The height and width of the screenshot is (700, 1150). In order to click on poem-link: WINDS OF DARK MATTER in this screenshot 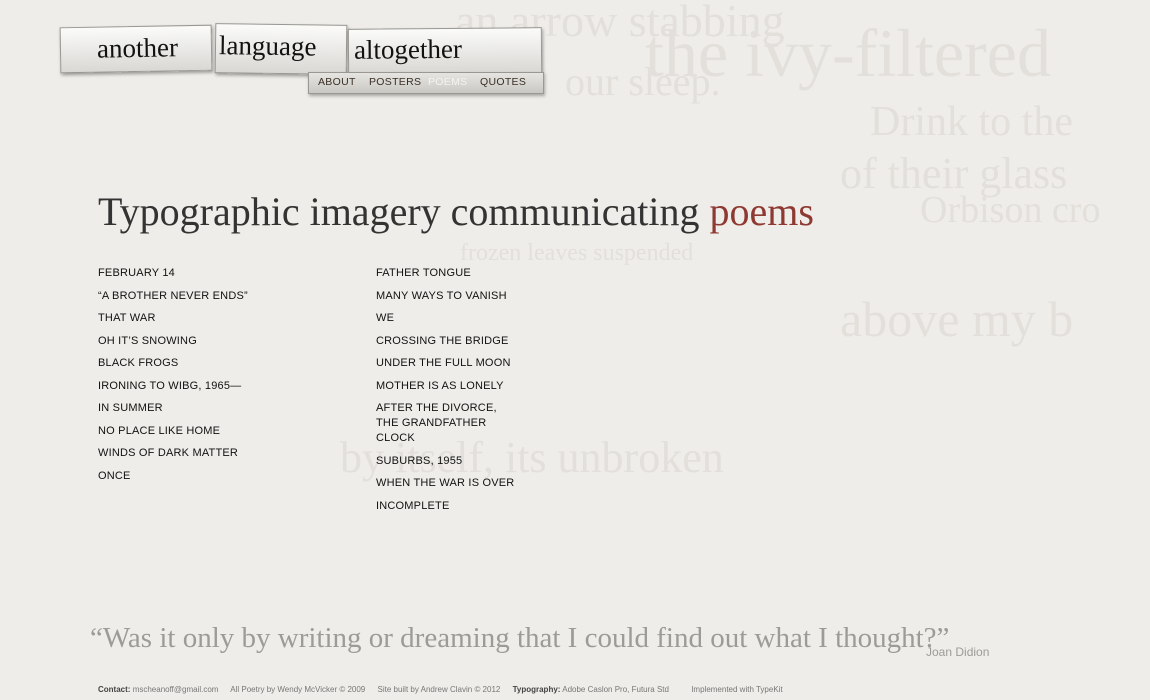, I will do `click(173, 453)`.